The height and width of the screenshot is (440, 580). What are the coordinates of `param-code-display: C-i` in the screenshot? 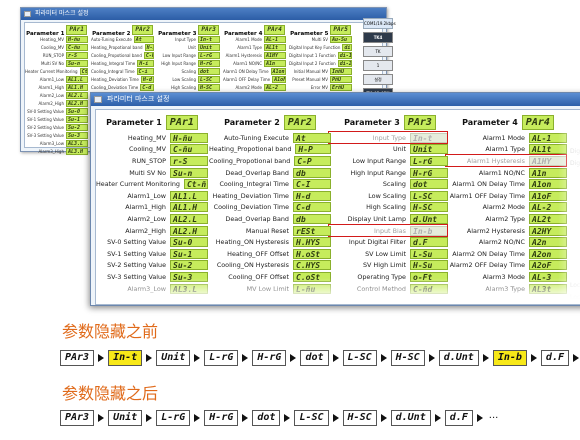 It's located at (145, 71).